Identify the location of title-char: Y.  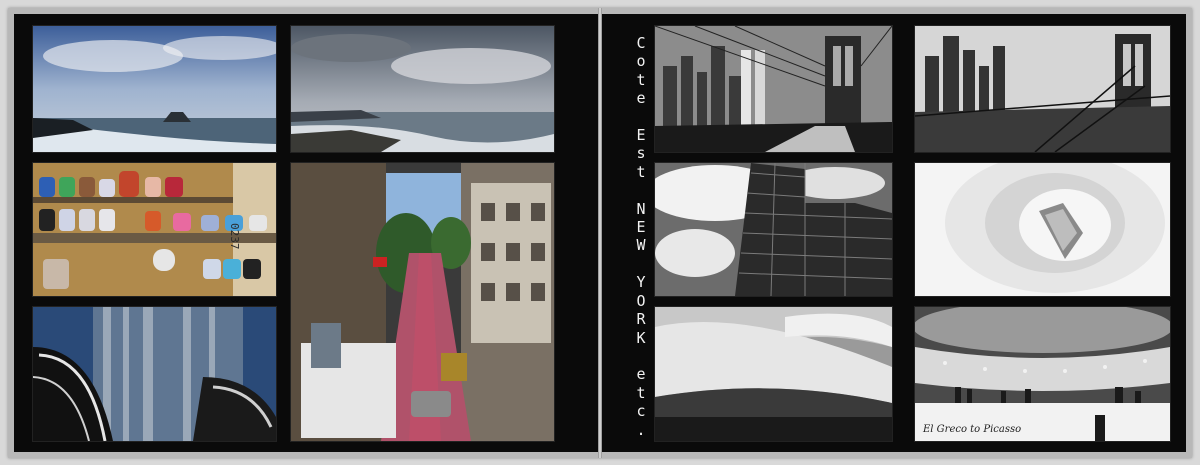
(641, 282).